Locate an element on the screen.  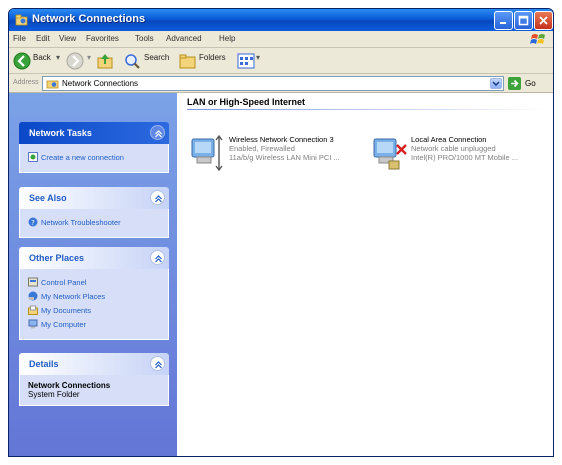
menu-tools: Tools is located at coordinates (144, 38).